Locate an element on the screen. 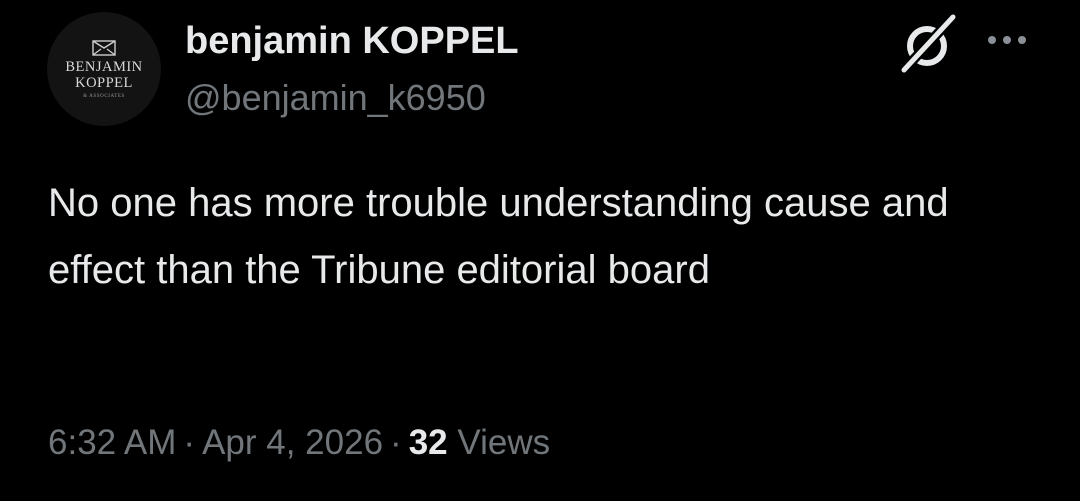  tweet-meta: 6:32 AM · Apr 4, 2026 · 32 Views is located at coordinates (299, 443).